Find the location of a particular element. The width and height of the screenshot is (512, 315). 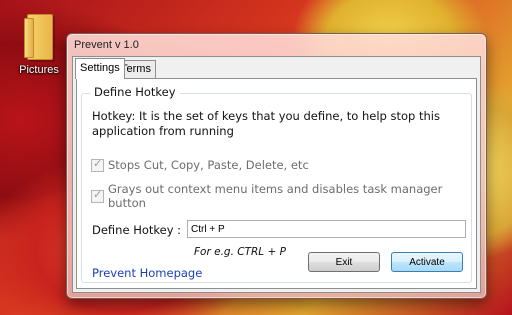

option-label: Stops Cut, Copy, Paste, Delete, etc is located at coordinates (208, 165).